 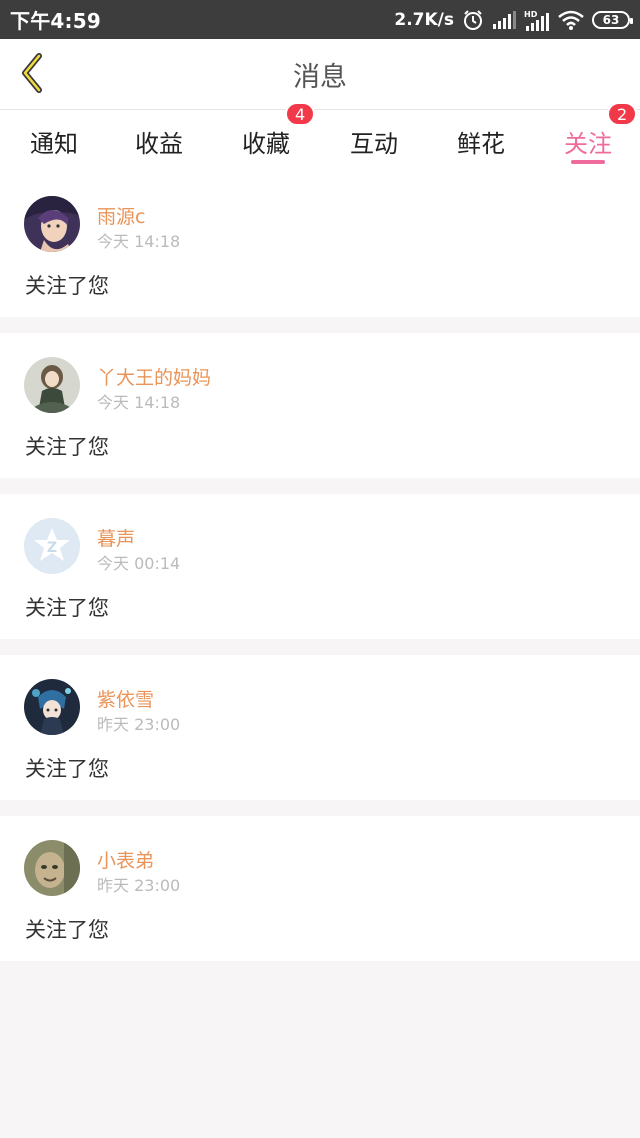 I want to click on signal-icon, so click(x=504, y=19).